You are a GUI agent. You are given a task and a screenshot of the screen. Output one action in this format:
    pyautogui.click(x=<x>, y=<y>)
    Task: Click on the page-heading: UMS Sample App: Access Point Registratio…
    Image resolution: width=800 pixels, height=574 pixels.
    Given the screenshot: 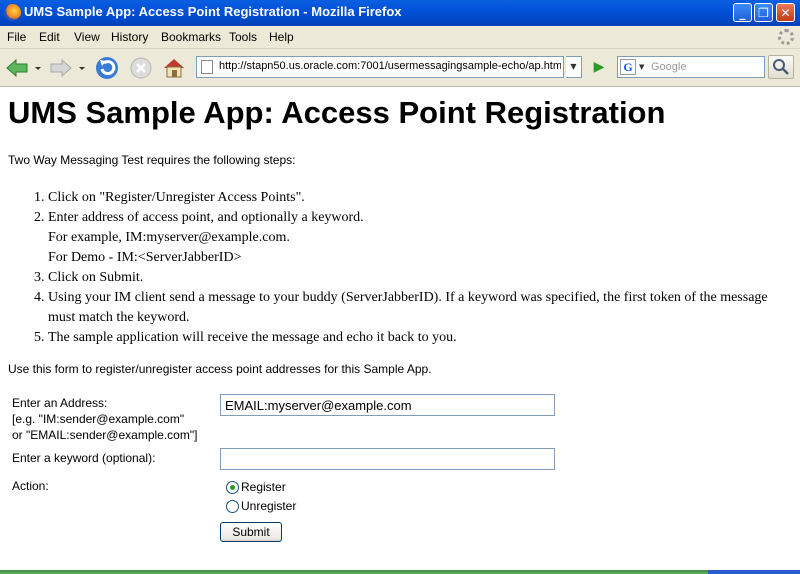 What is the action you would take?
    pyautogui.click(x=337, y=112)
    